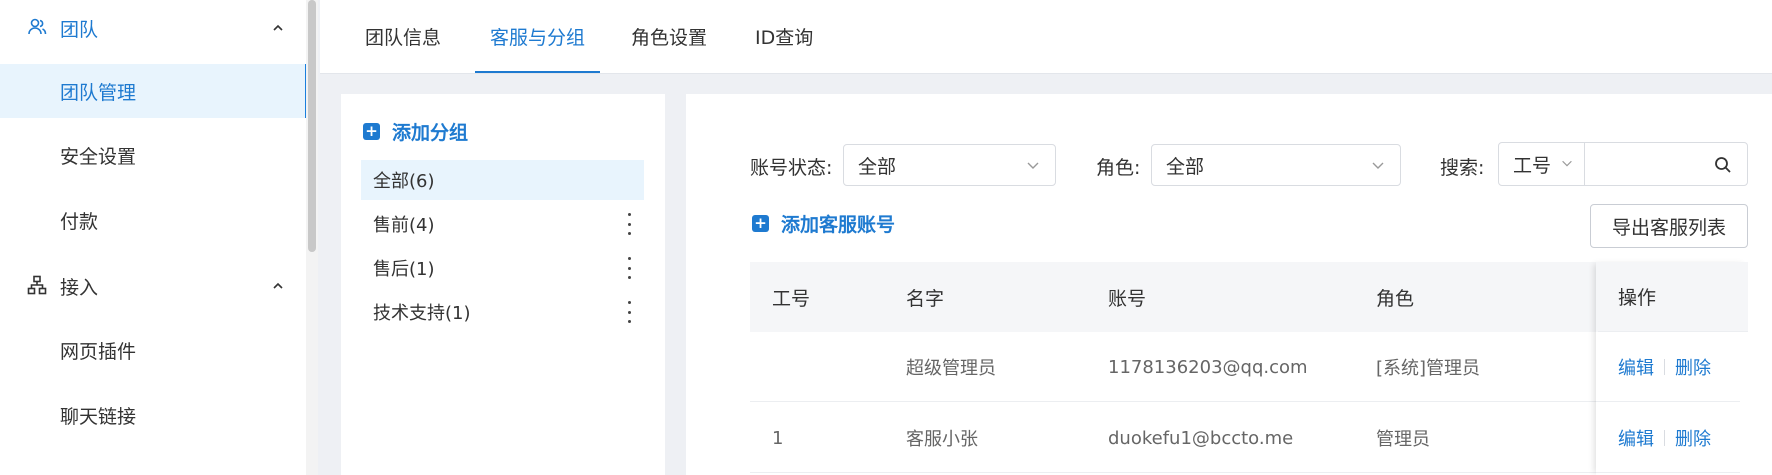 The height and width of the screenshot is (475, 1772). I want to click on group-item-label: 售后(1), so click(404, 269).